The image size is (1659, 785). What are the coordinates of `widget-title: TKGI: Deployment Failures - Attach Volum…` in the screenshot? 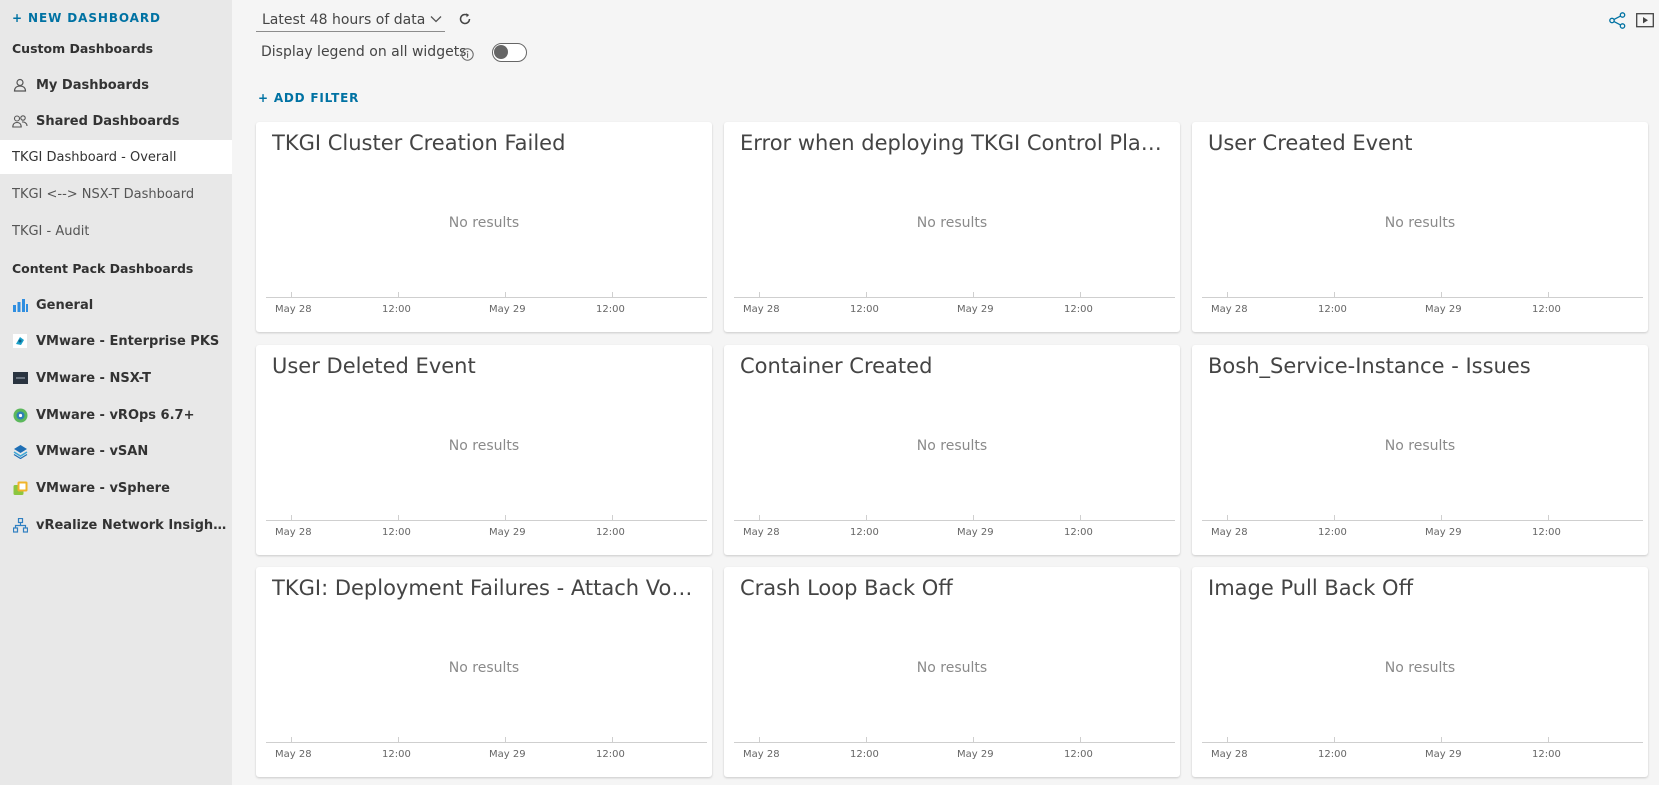 It's located at (484, 588).